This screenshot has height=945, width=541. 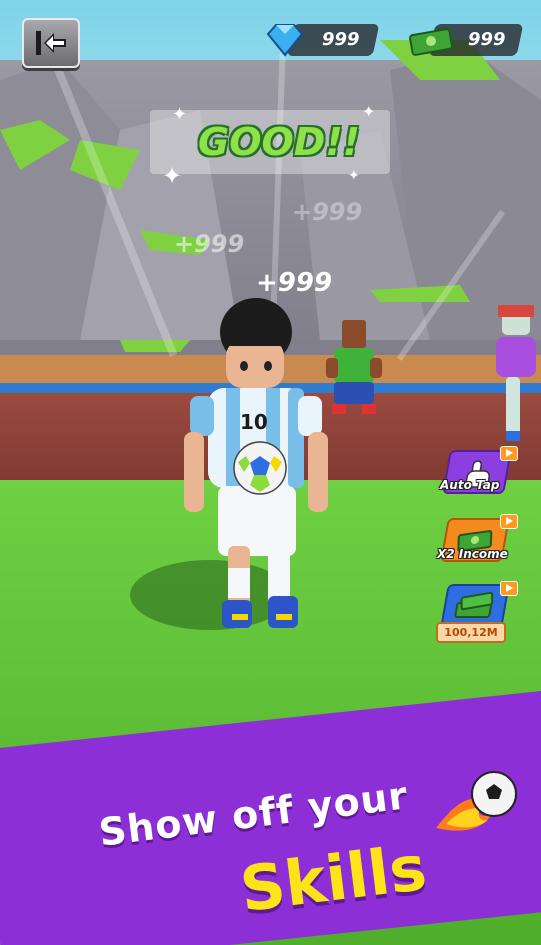 What do you see at coordinates (476, 801) in the screenshot?
I see `flaming-ball-icon` at bounding box center [476, 801].